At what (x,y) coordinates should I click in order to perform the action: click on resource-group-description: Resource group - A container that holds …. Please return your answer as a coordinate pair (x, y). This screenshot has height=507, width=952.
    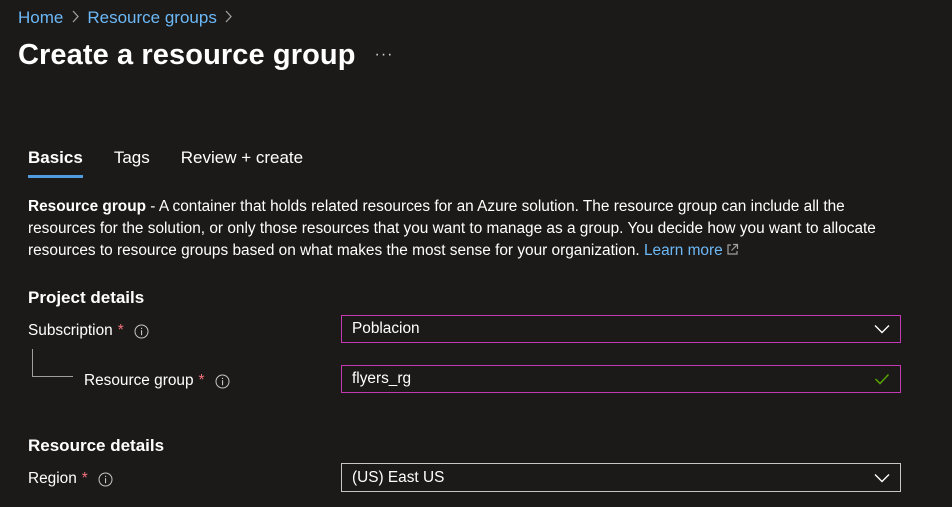
    Looking at the image, I should click on (468, 229).